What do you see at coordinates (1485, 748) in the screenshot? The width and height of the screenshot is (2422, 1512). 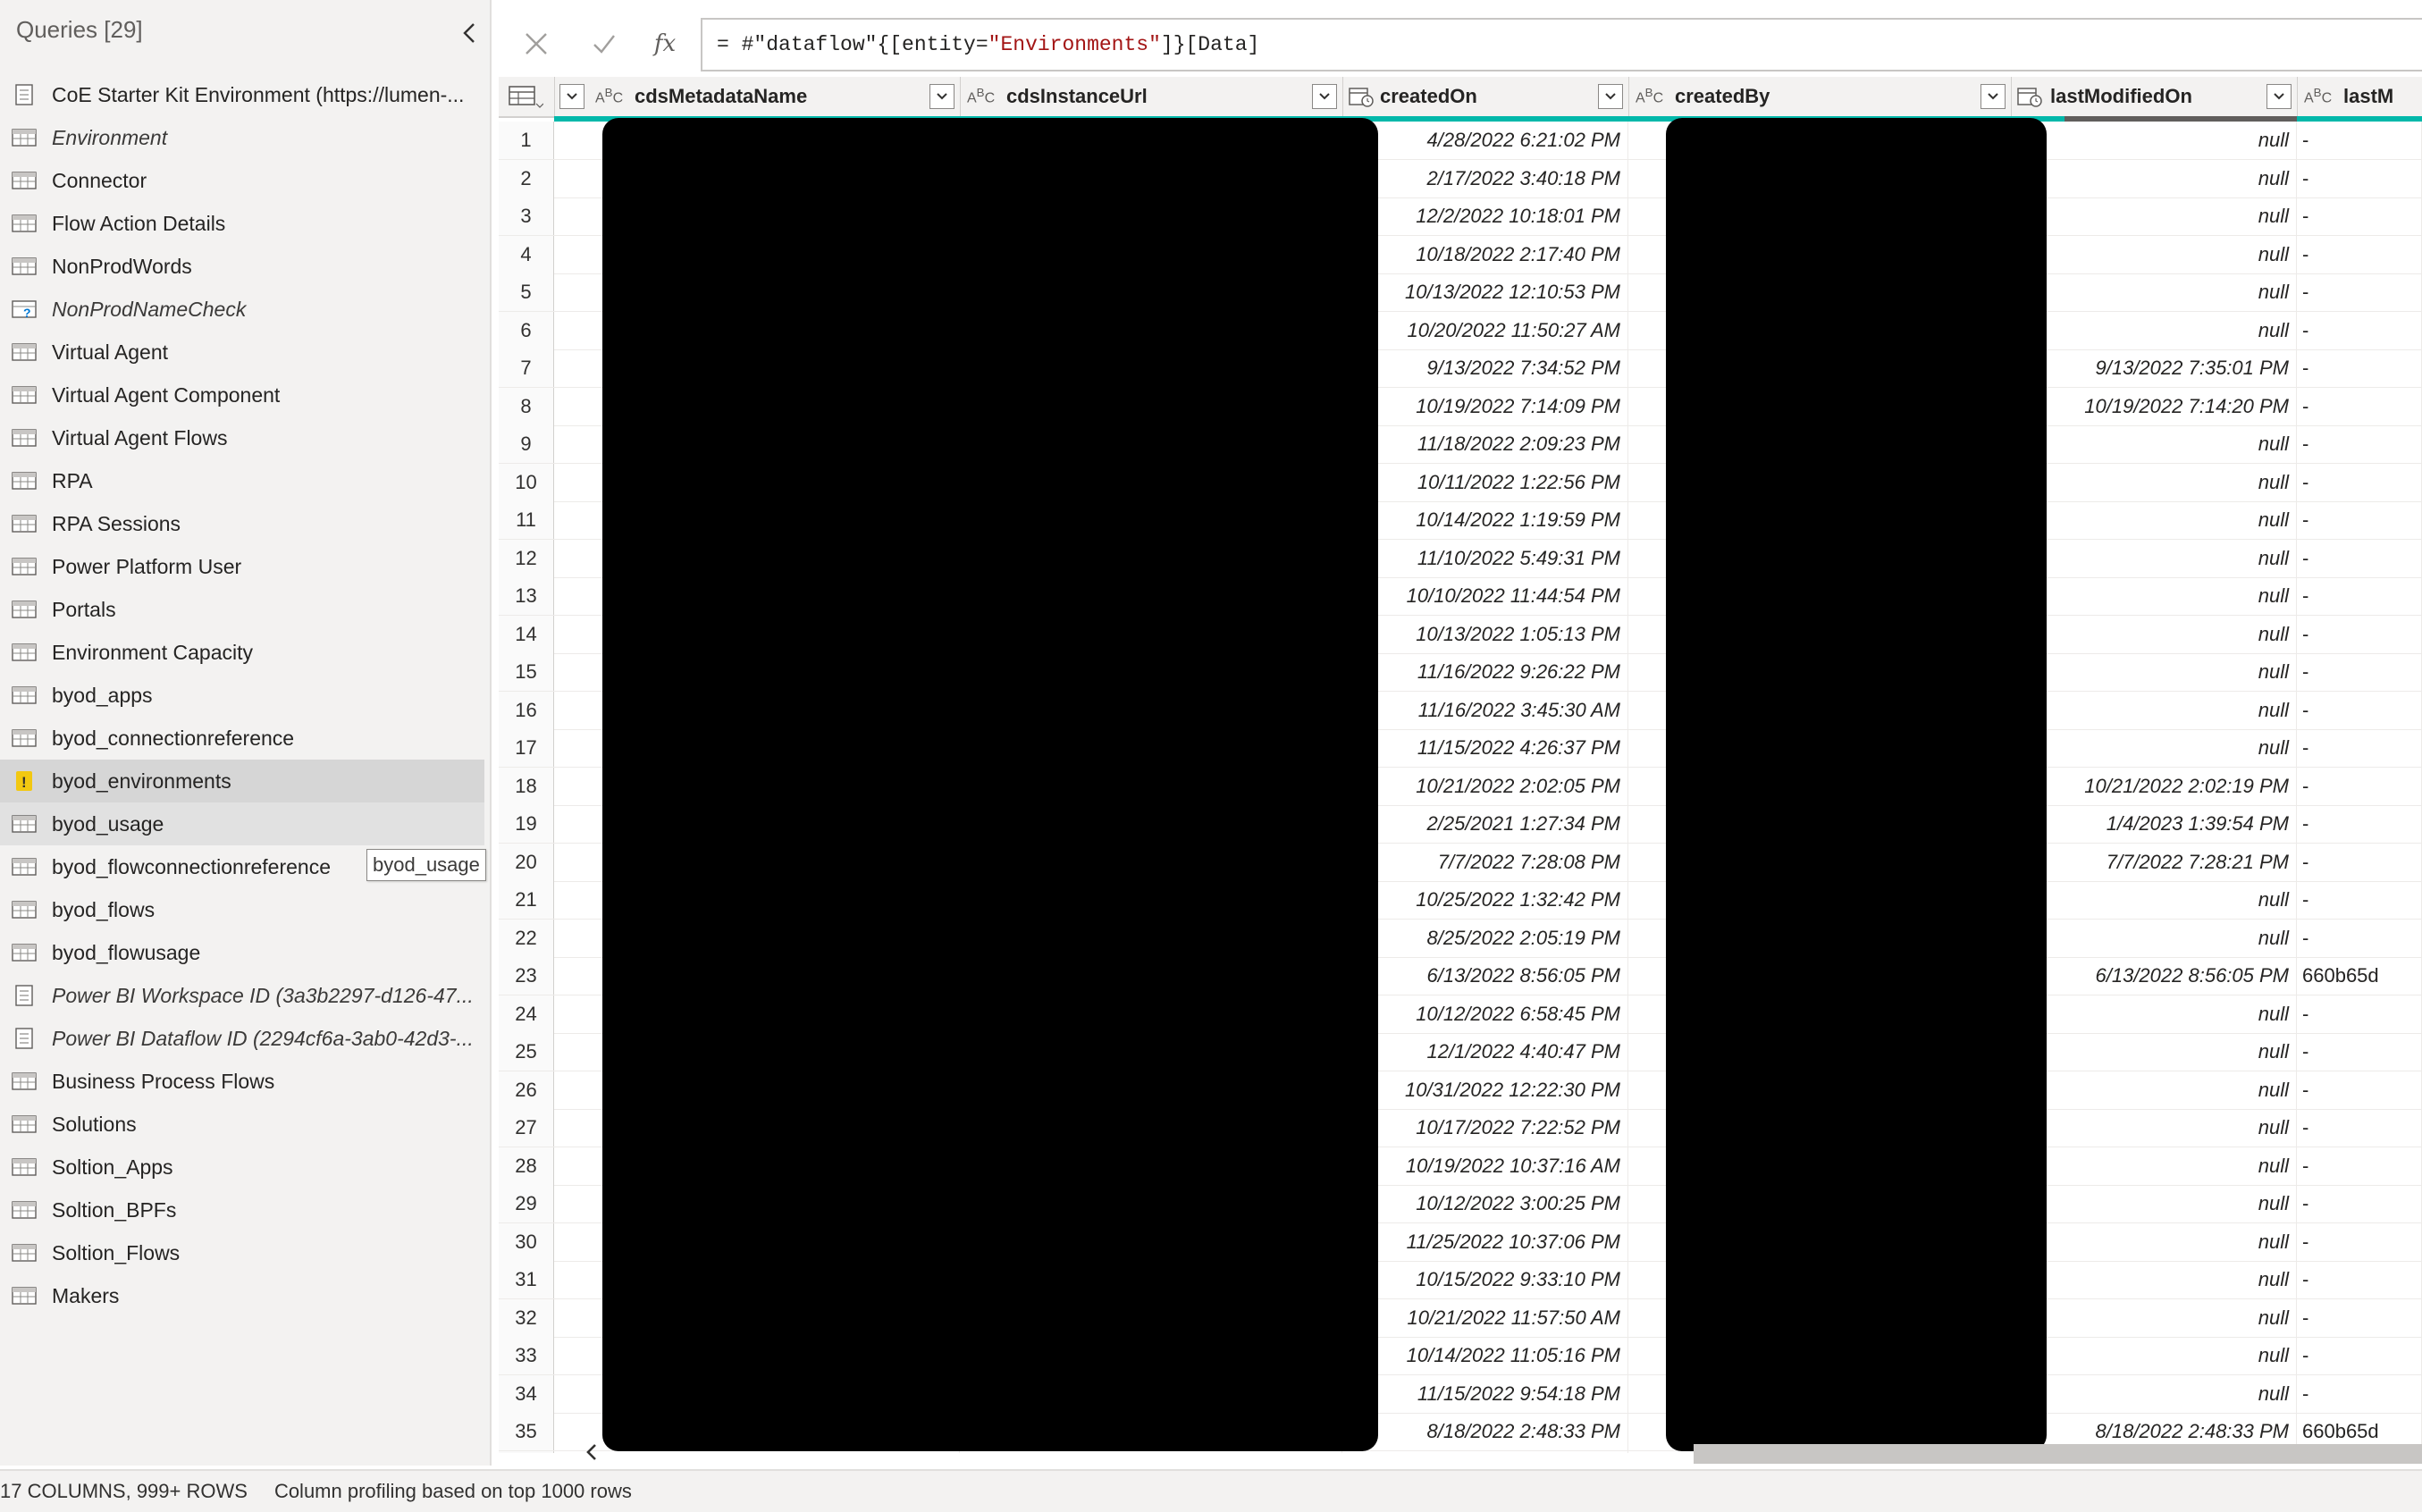 I see `cell-createdOn: 11/15/2022 4:26:37 PM` at bounding box center [1485, 748].